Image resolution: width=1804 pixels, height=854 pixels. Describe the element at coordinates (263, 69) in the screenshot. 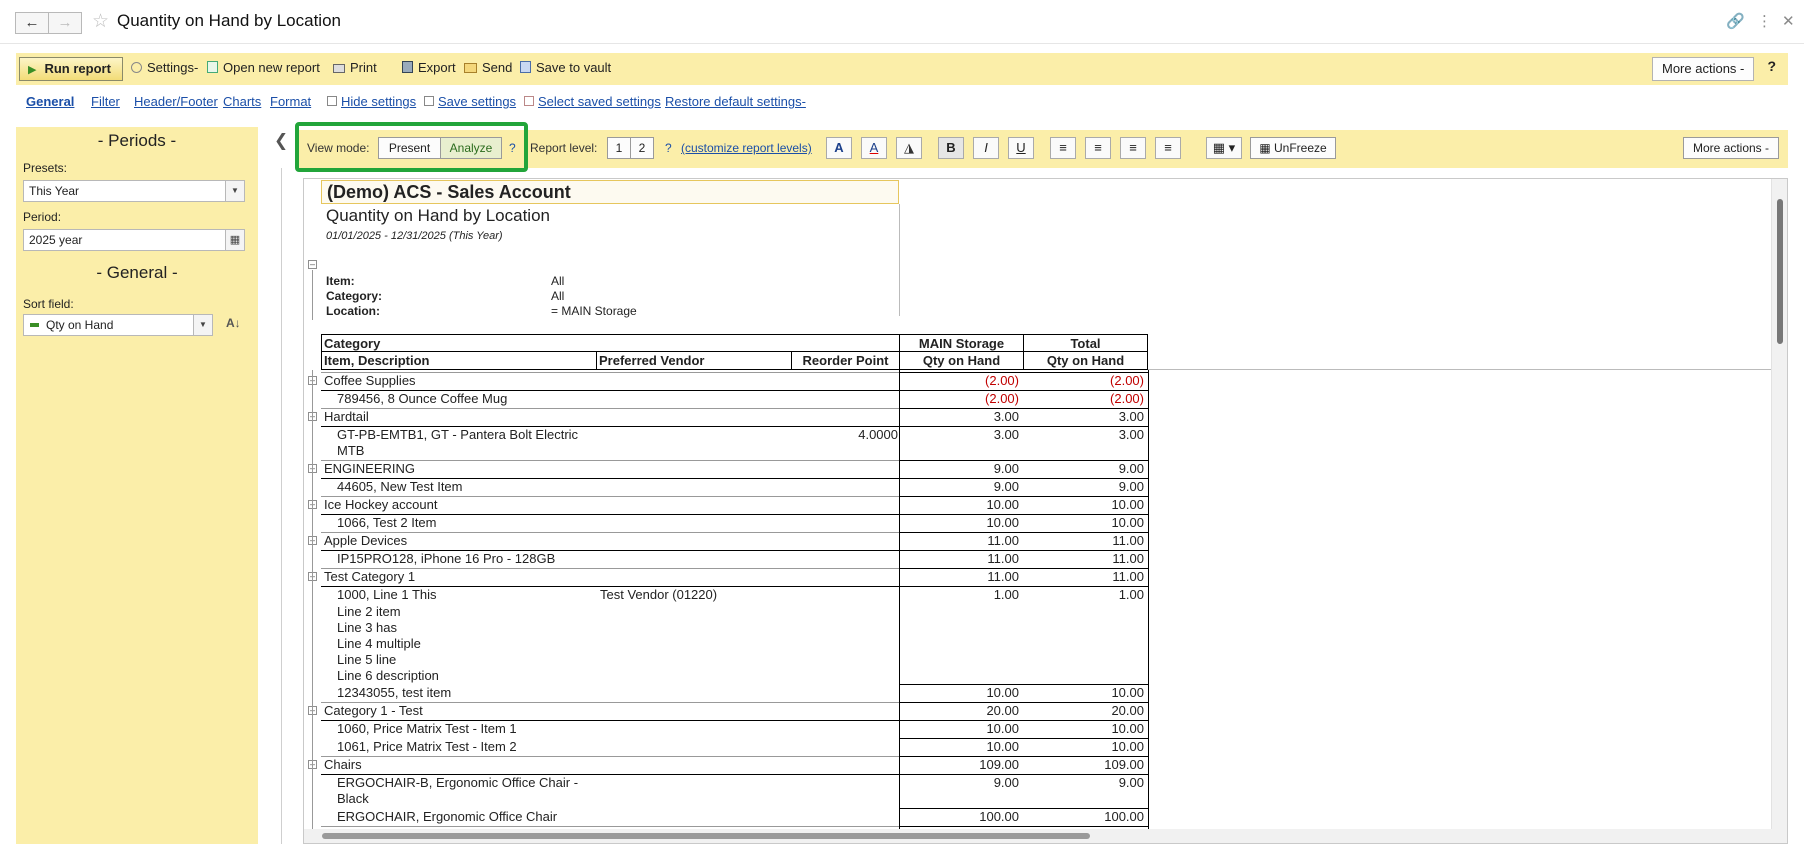

I see `open-new-report-button: Open new report` at that location.